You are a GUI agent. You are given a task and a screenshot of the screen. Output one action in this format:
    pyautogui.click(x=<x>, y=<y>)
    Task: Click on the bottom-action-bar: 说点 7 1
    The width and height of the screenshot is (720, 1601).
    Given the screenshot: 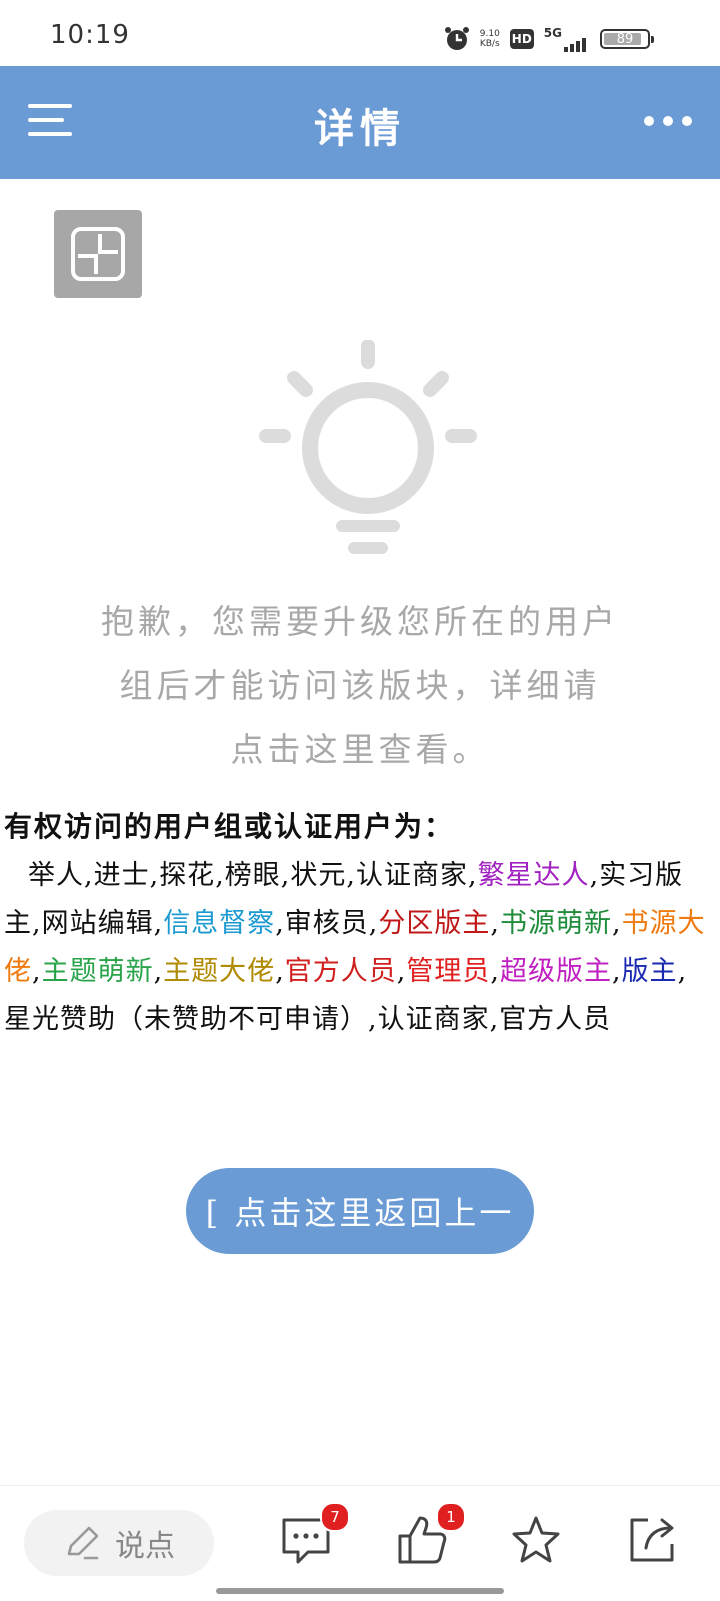 What is the action you would take?
    pyautogui.click(x=360, y=1543)
    